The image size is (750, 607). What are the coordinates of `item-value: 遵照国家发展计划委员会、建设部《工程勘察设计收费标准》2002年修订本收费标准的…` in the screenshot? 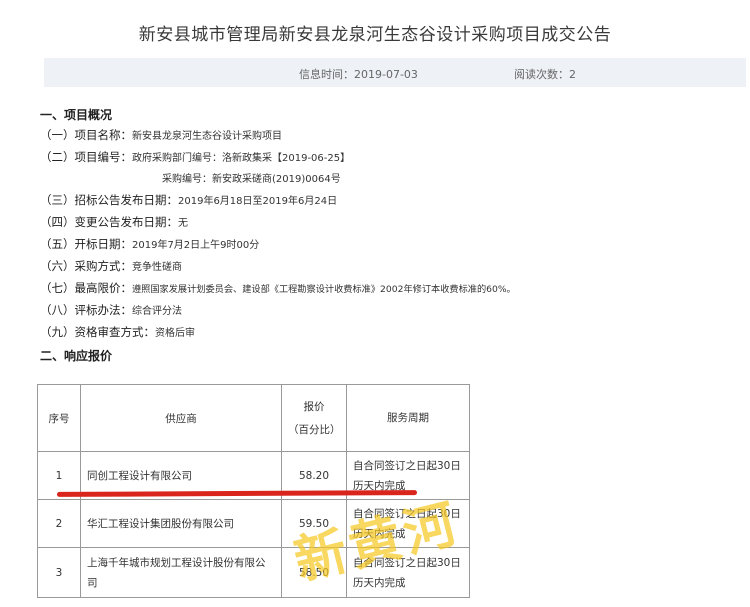 It's located at (324, 289).